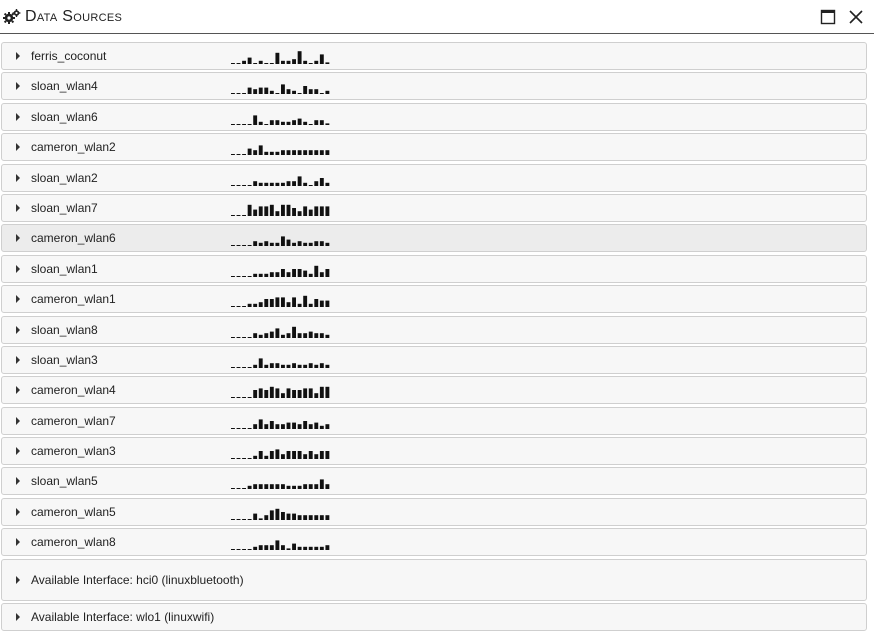  I want to click on maximize-button, so click(828, 17).